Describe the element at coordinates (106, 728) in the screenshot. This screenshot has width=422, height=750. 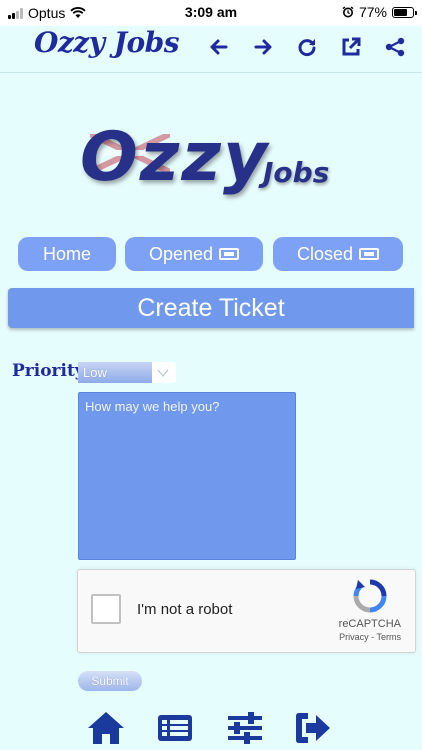
I see `home-icon` at that location.